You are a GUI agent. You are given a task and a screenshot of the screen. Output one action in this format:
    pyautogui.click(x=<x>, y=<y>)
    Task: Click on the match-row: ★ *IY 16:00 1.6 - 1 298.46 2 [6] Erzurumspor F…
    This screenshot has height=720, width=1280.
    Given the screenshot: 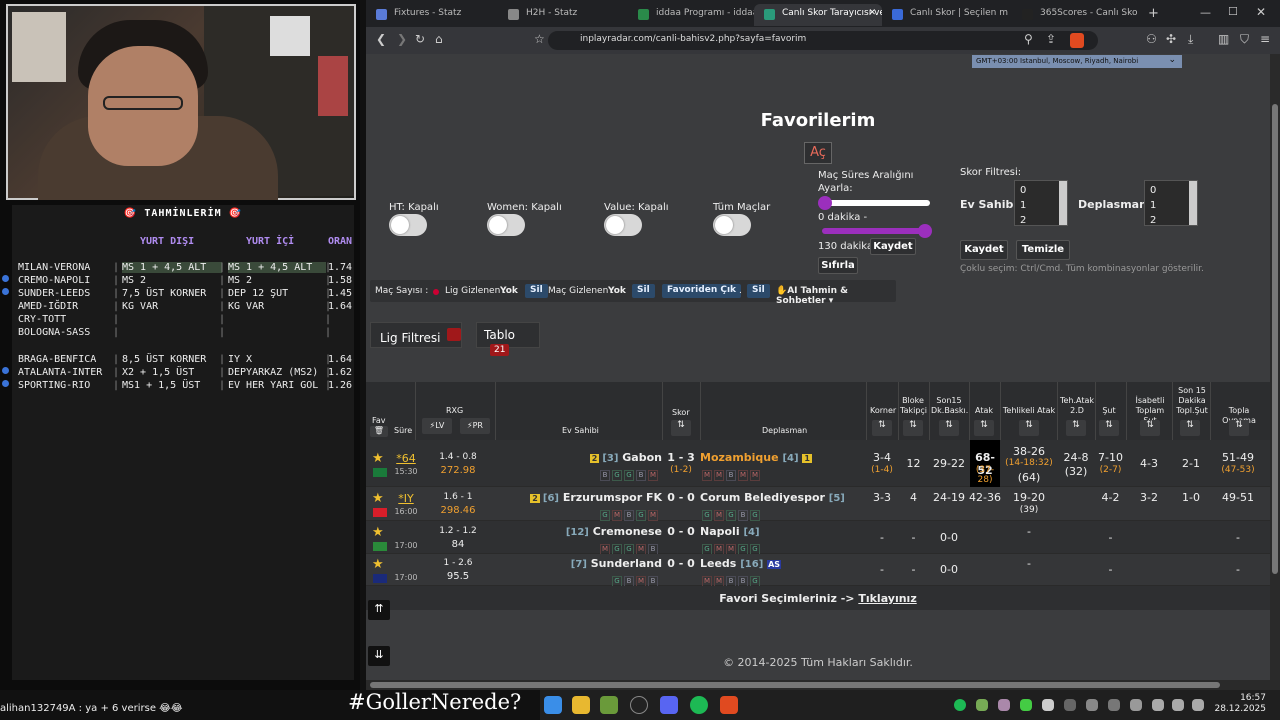 What is the action you would take?
    pyautogui.click(x=818, y=504)
    